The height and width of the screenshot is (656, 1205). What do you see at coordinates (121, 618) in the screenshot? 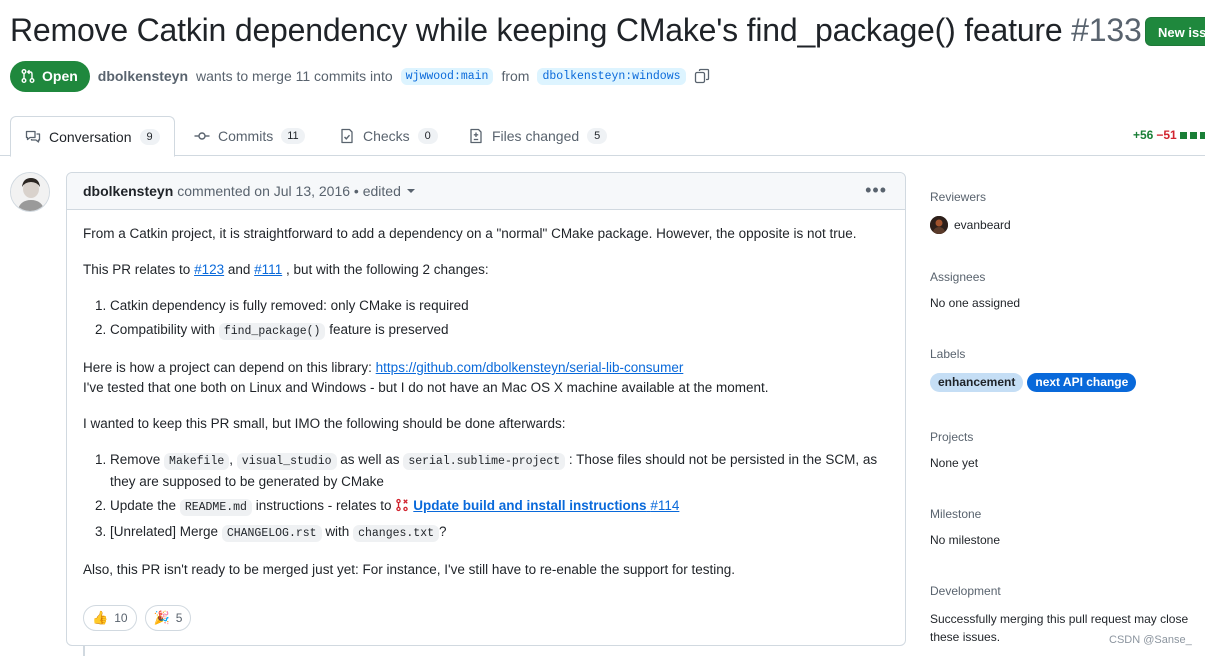
I see `reaction-count: 10` at bounding box center [121, 618].